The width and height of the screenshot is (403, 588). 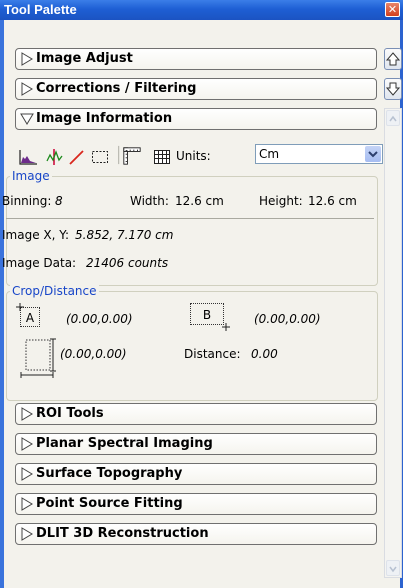 I want to click on section-roi-tools: ROI Tools, so click(x=196, y=414).